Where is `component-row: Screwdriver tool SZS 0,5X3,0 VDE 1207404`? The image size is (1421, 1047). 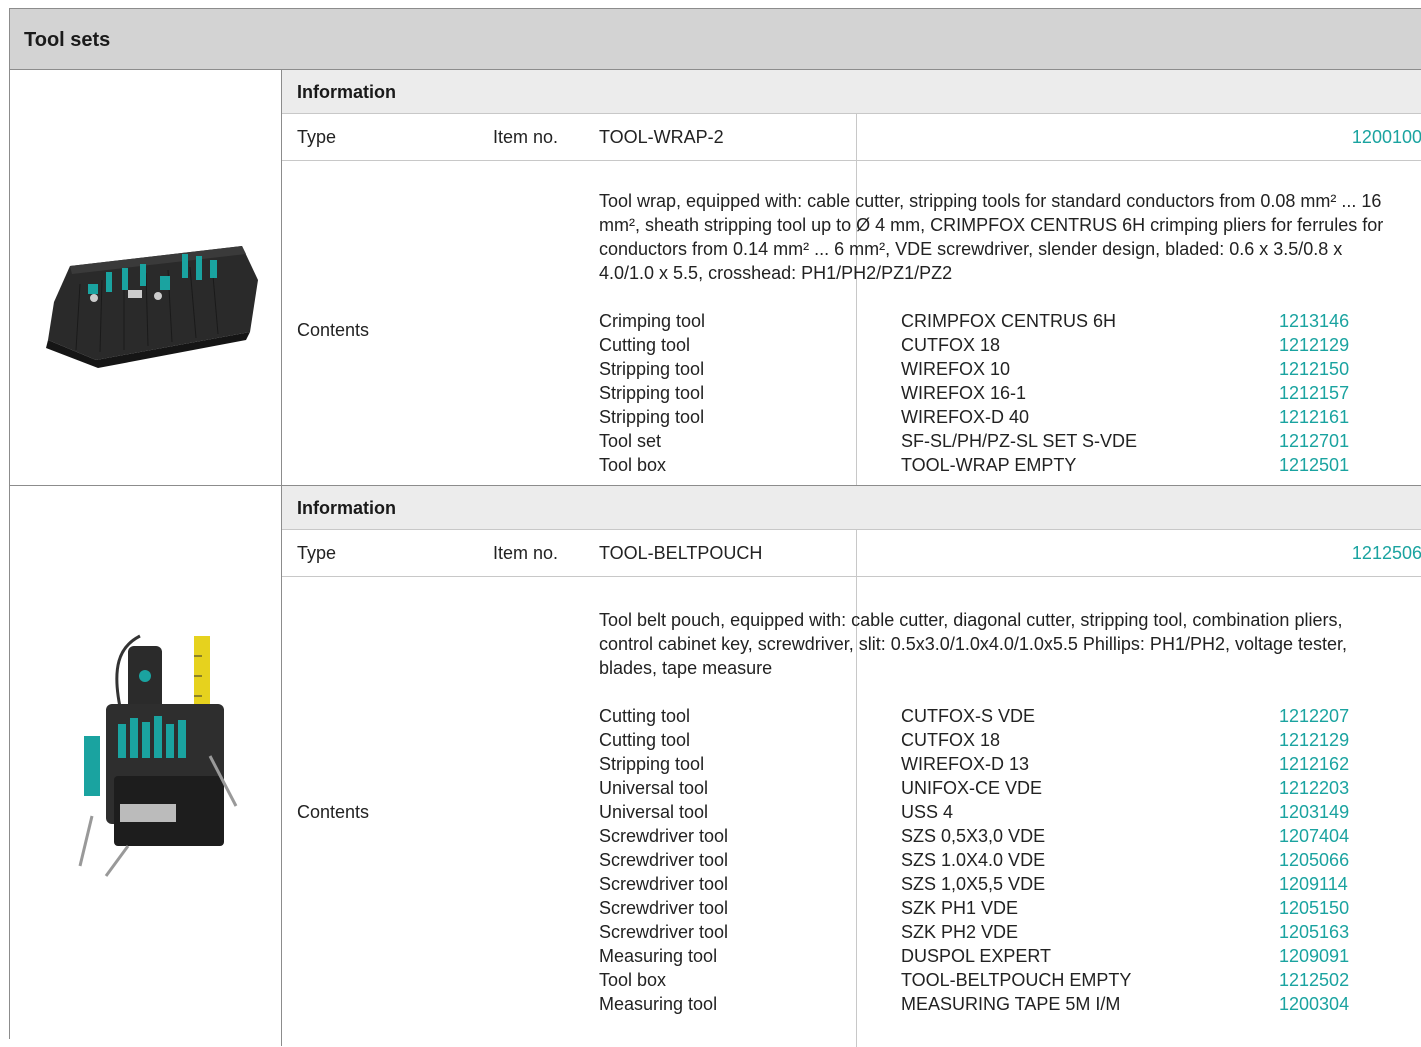
component-row: Screwdriver tool SZS 0,5X3,0 VDE 1207404 is located at coordinates (999, 836).